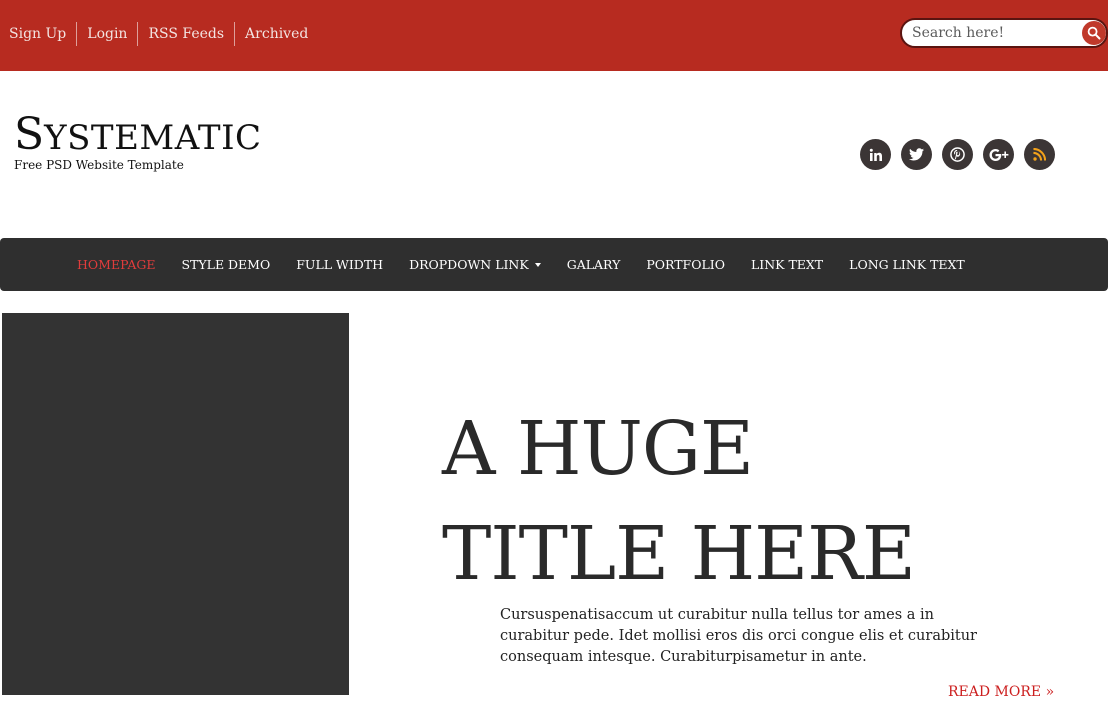 Image resolution: width=1108 pixels, height=713 pixels. Describe the element at coordinates (339, 264) in the screenshot. I see `nav-item-full-width: FULL WIDTH` at that location.